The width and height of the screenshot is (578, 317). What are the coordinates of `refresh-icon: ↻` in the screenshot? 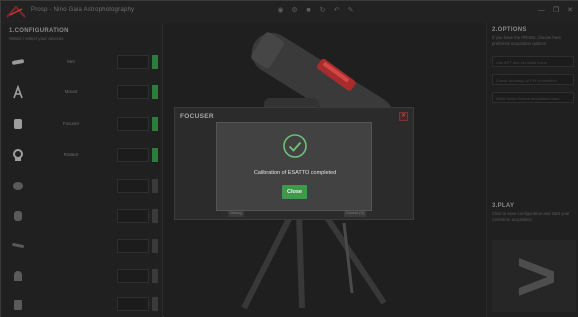 It's located at (322, 10).